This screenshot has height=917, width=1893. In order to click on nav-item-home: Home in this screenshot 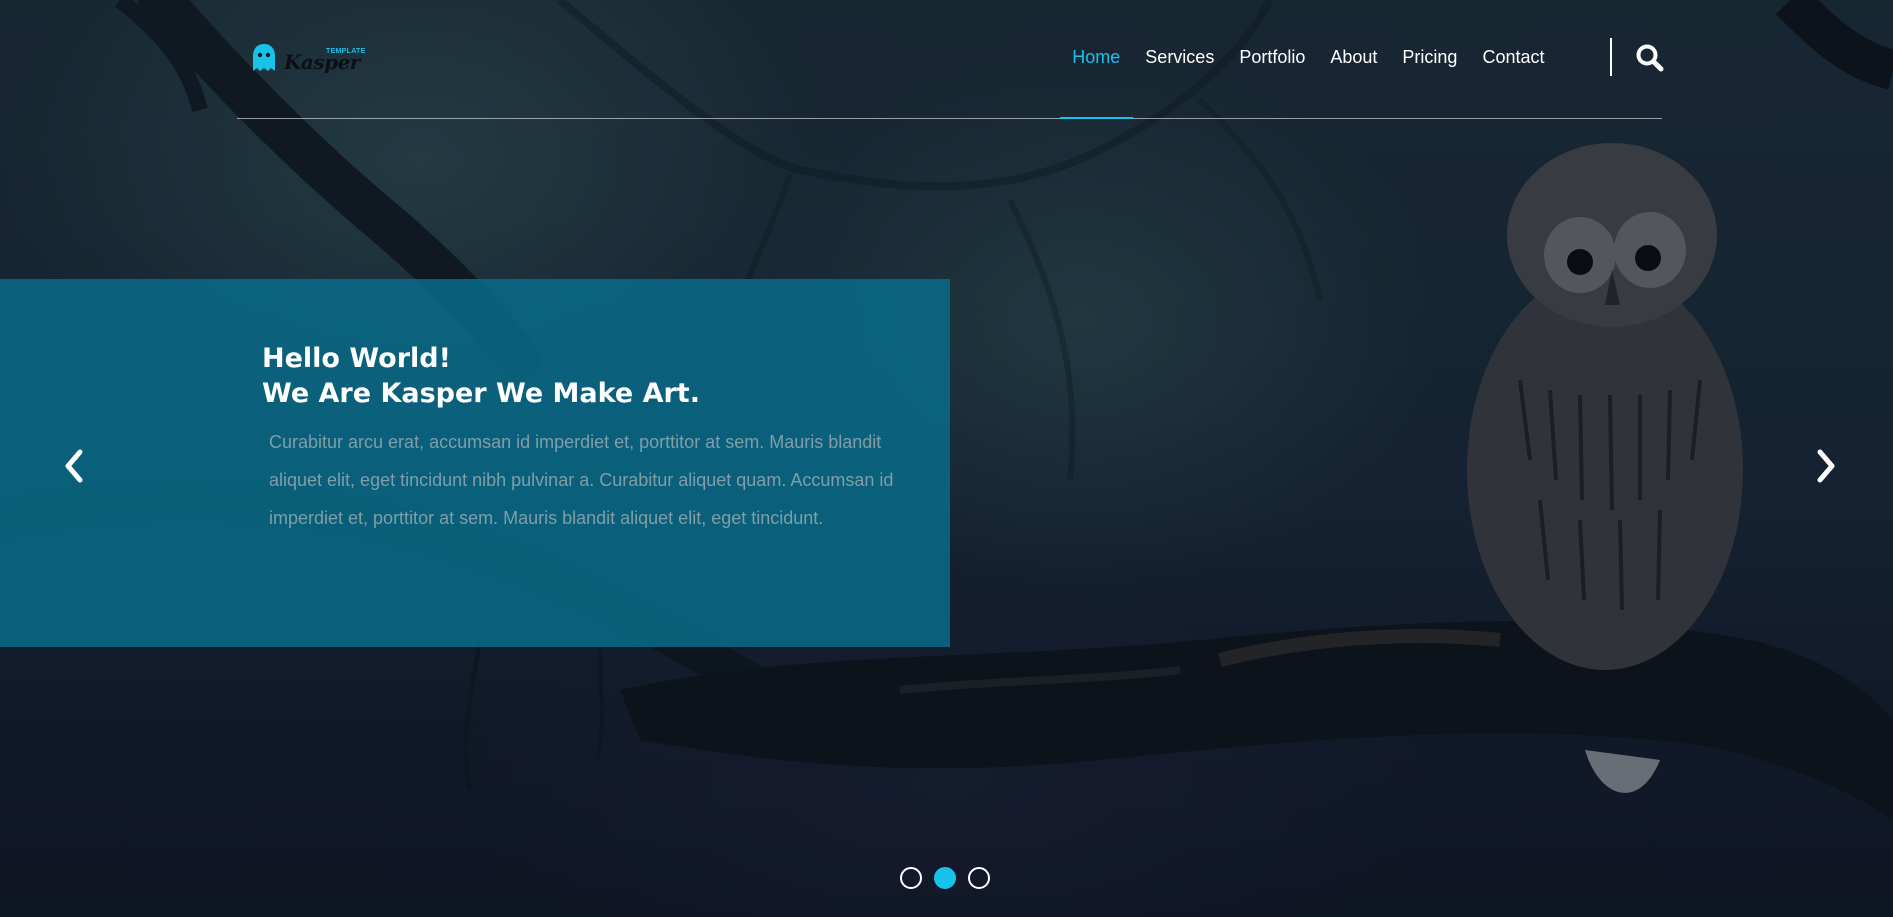, I will do `click(1096, 59)`.